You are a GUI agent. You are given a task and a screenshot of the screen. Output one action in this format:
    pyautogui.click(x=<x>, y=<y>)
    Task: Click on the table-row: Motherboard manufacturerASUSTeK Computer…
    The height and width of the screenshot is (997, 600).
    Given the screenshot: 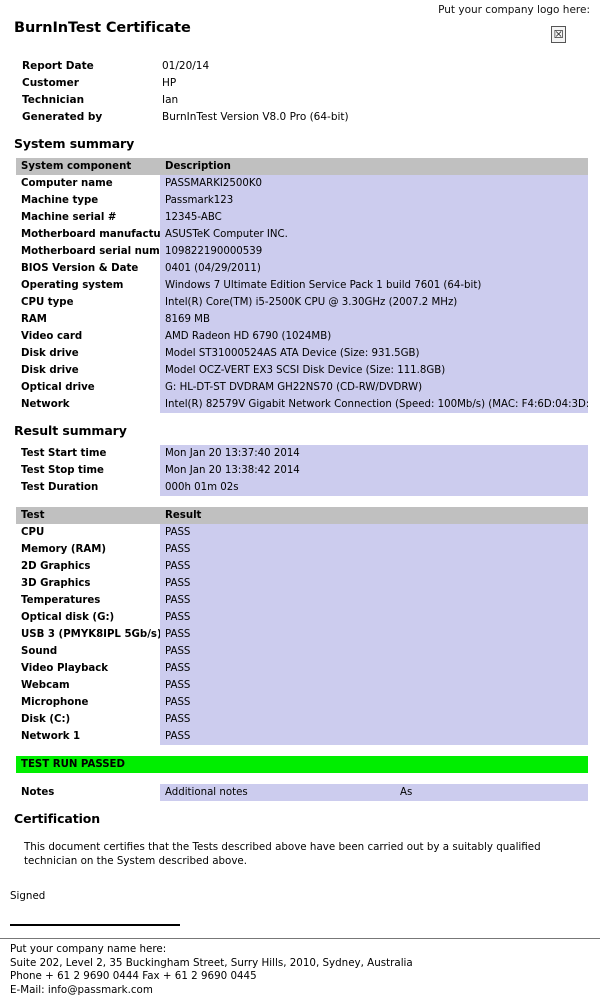 What is the action you would take?
    pyautogui.click(x=302, y=234)
    